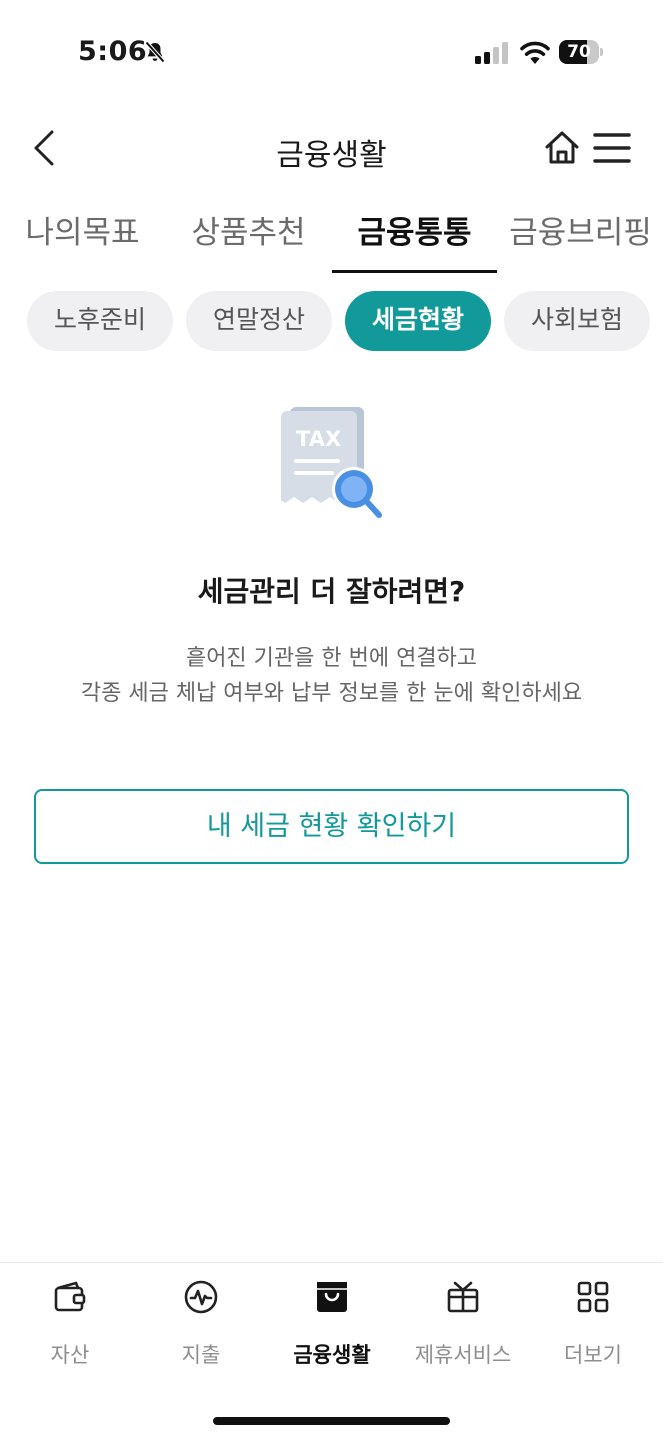 The width and height of the screenshot is (663, 1440). Describe the element at coordinates (201, 1324) in the screenshot. I see `nav-spending: 지출` at that location.